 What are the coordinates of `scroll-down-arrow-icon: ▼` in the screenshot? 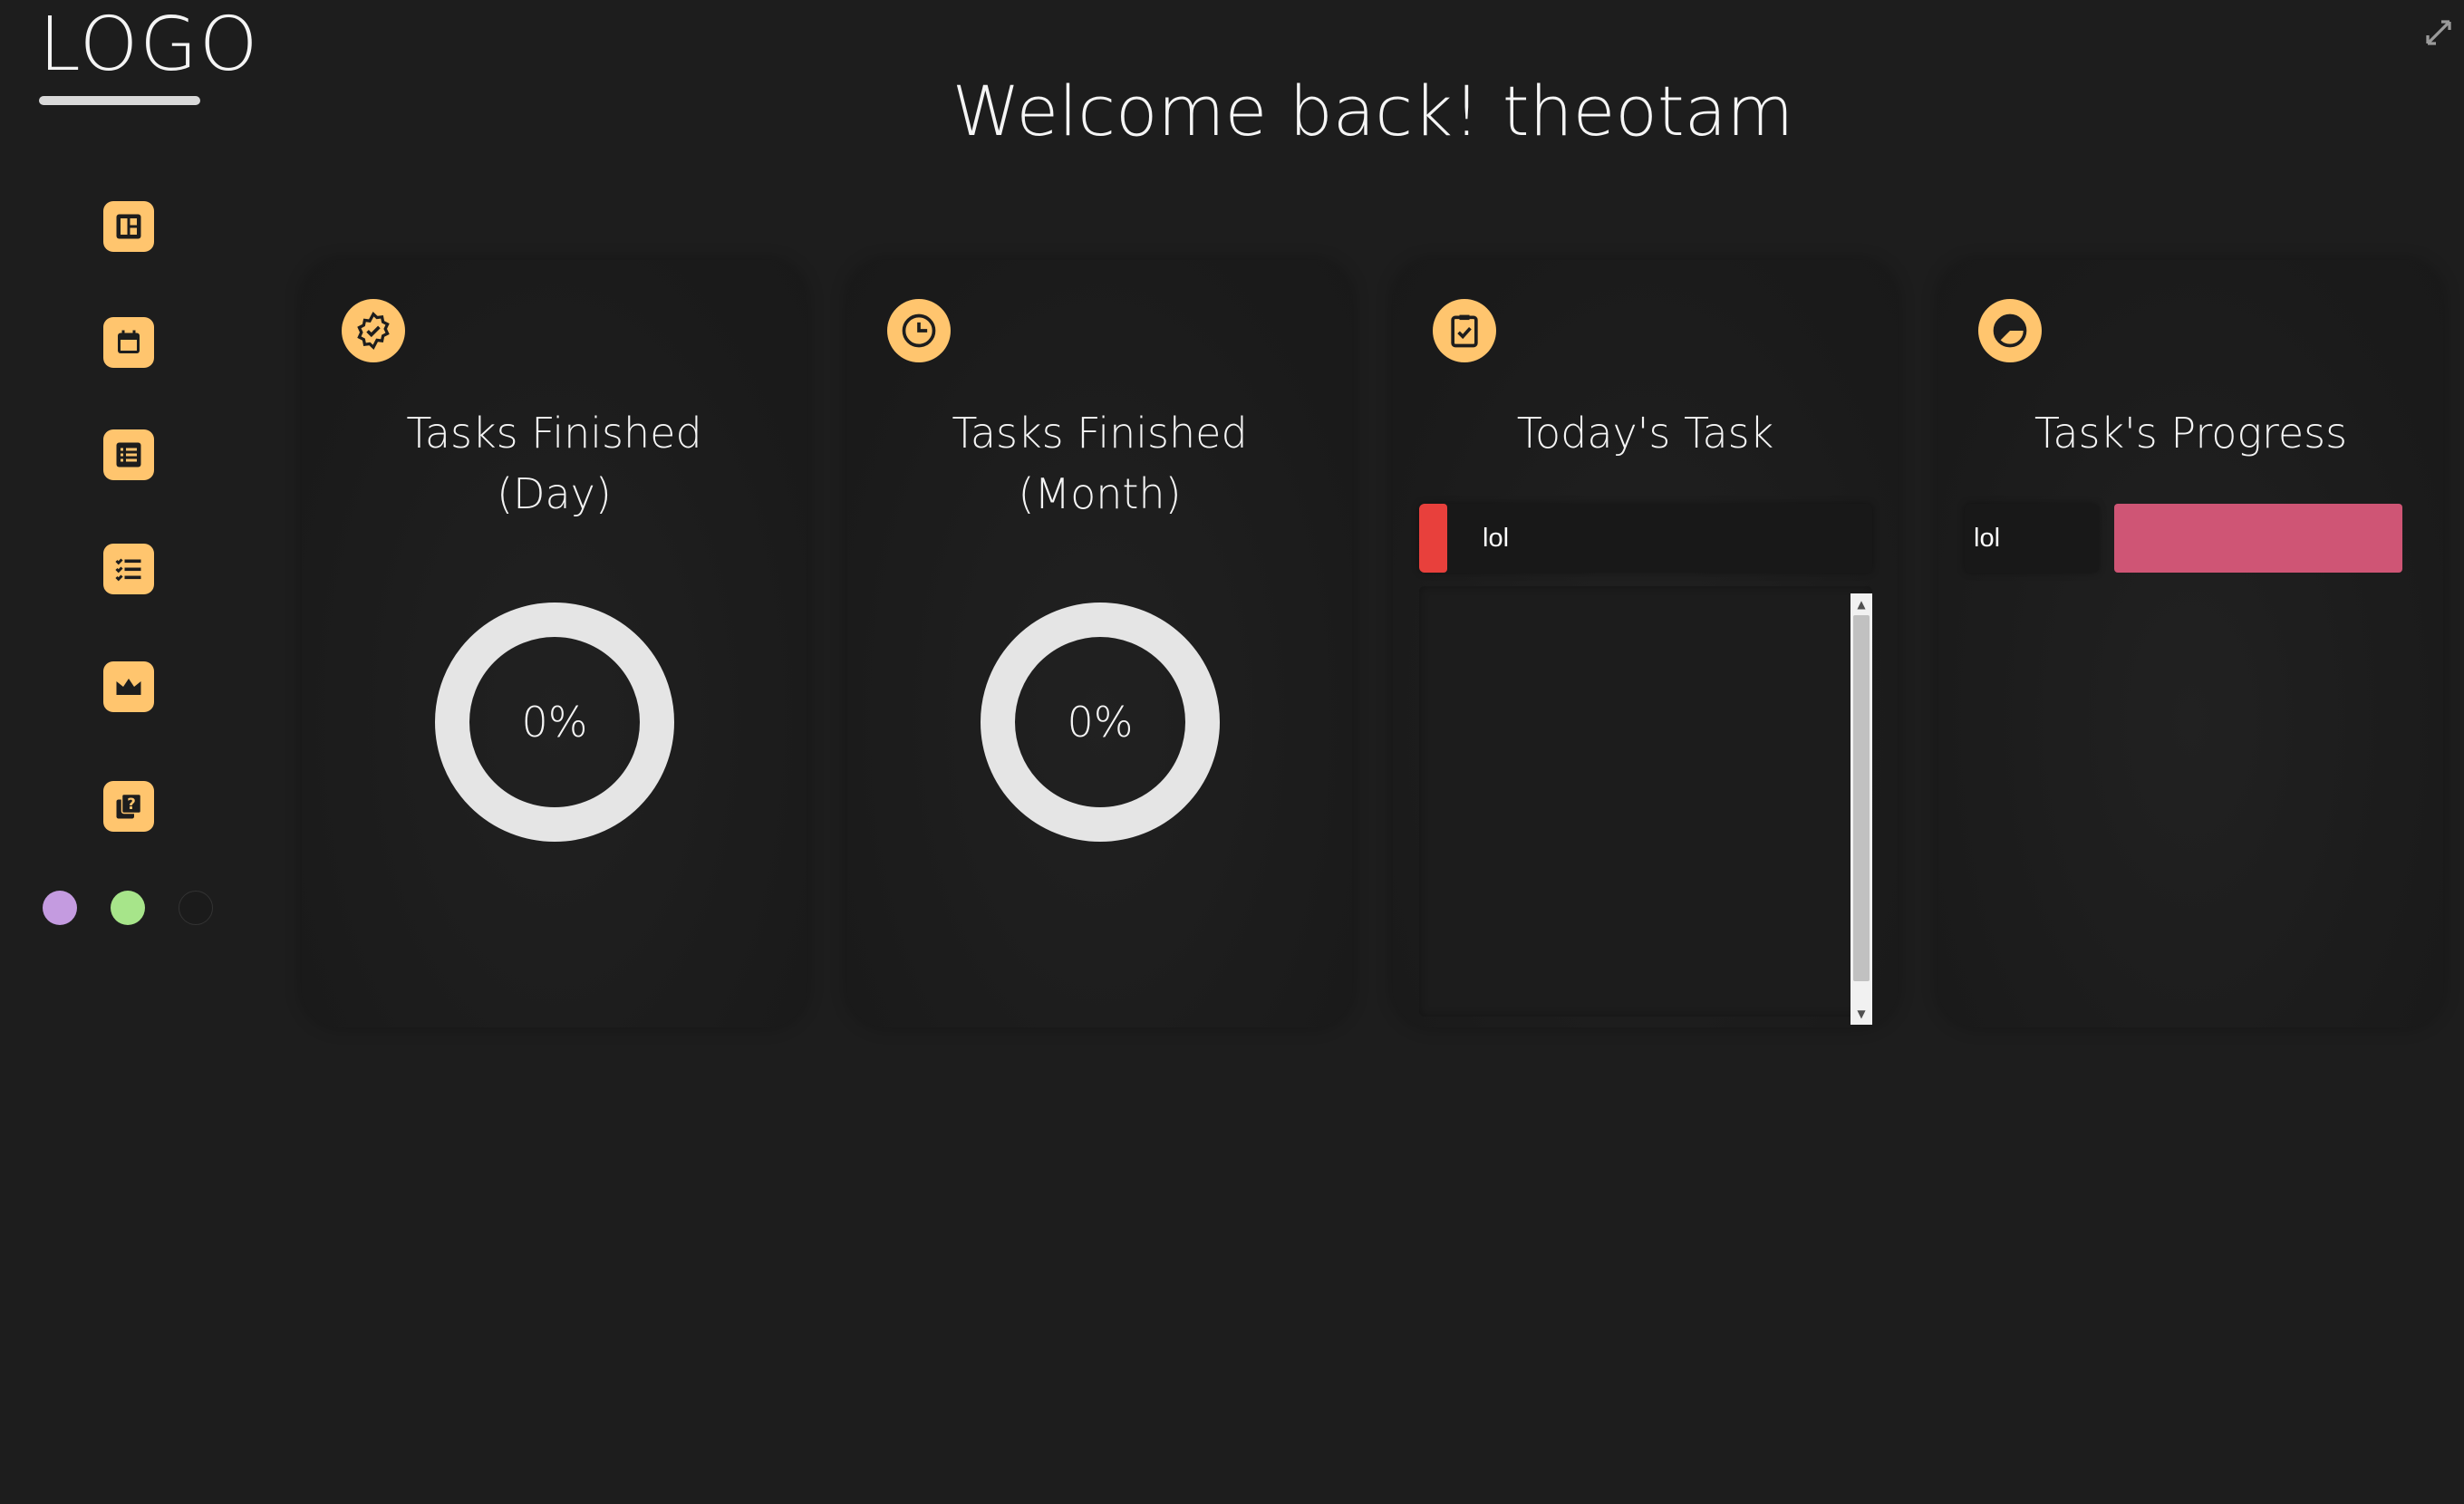 It's located at (1861, 1014).